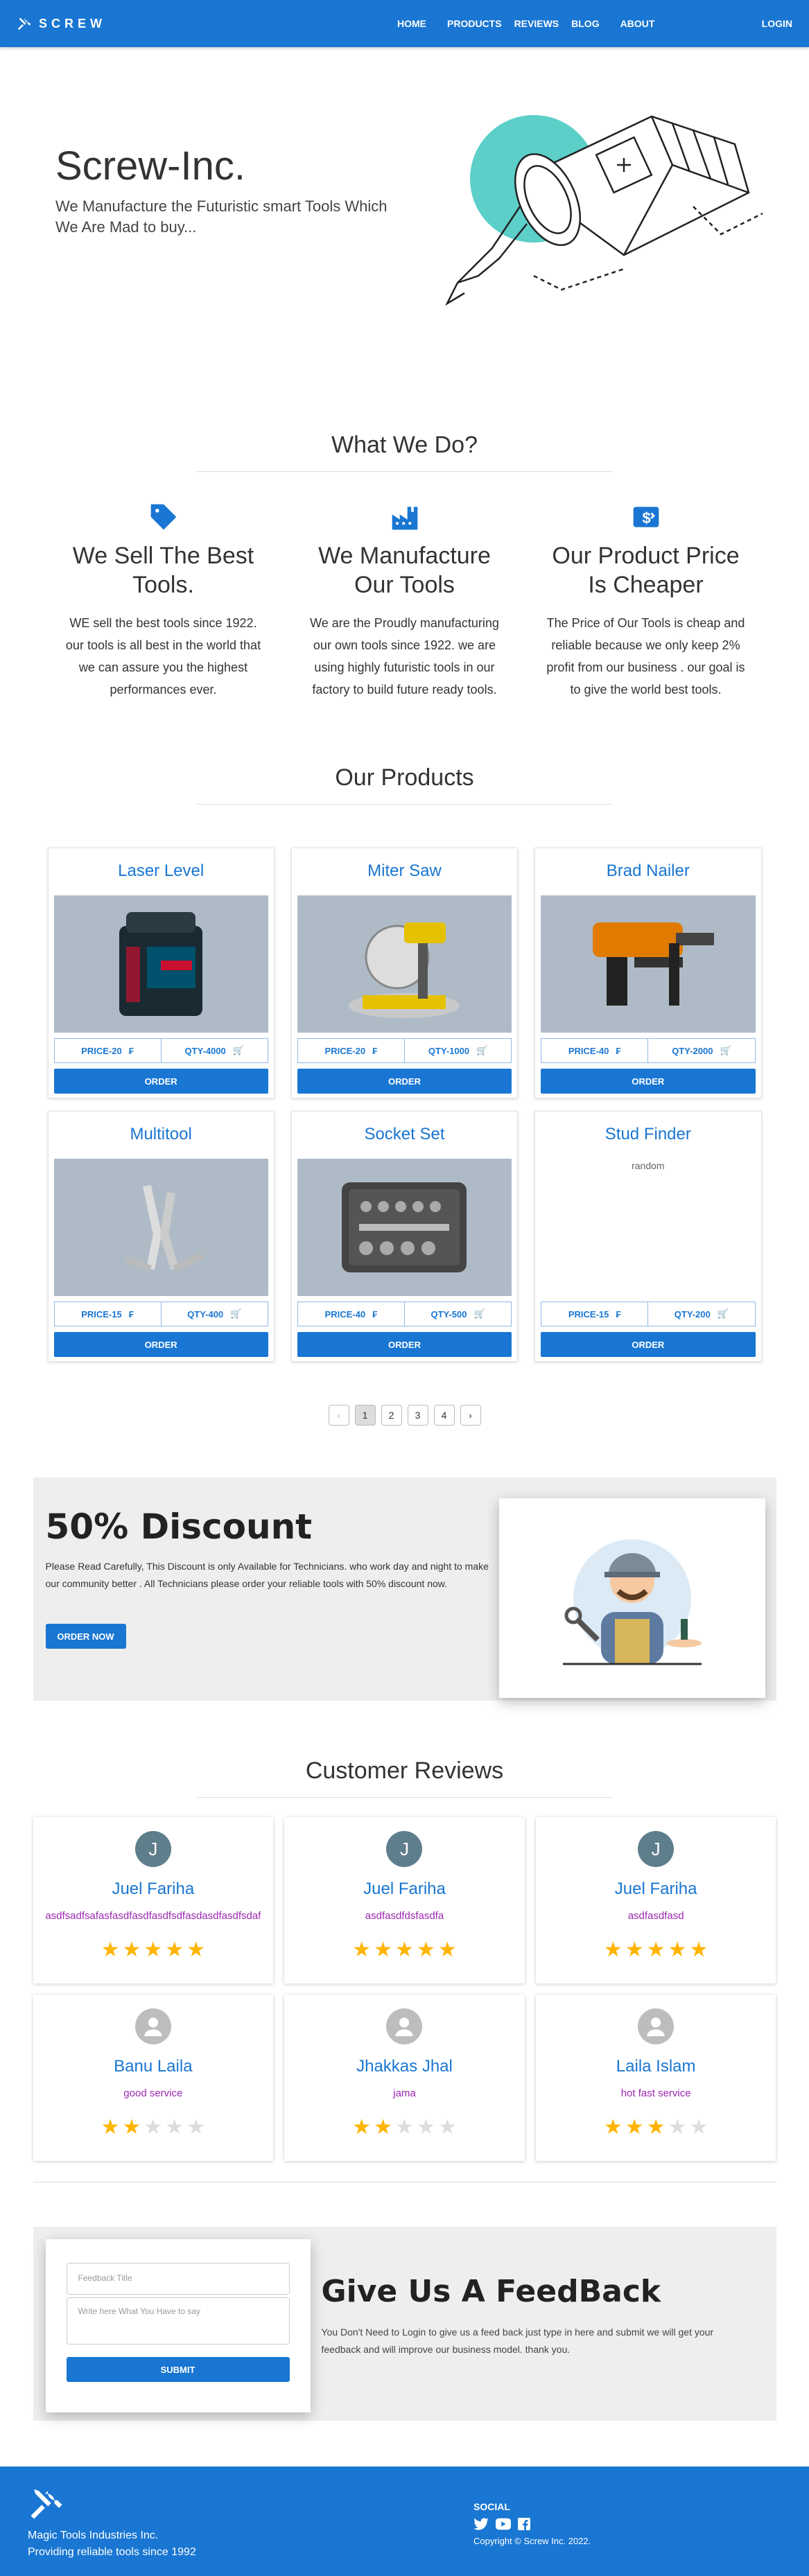  I want to click on review-card: Laila Islam hot fast service ★ ★ ★ ★ ★, so click(656, 2078).